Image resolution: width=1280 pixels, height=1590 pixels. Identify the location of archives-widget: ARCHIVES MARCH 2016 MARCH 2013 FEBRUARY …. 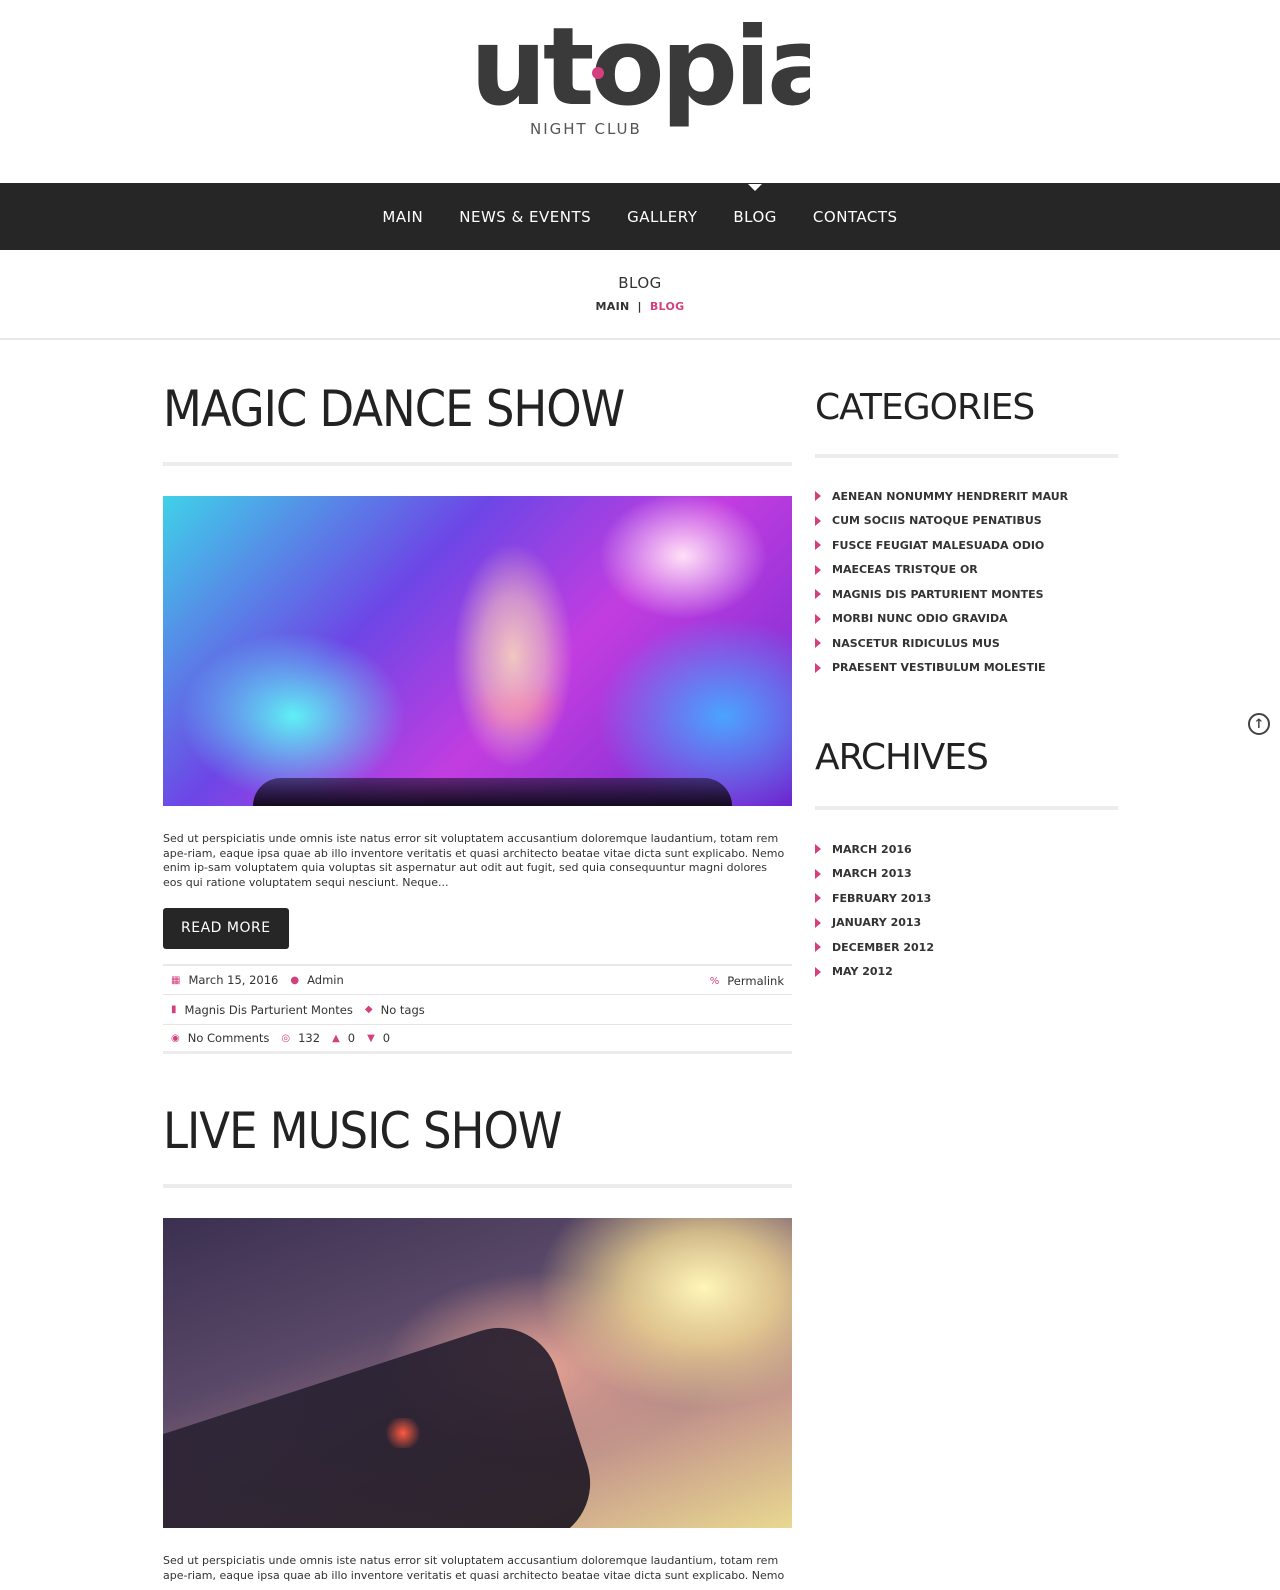
(966, 862).